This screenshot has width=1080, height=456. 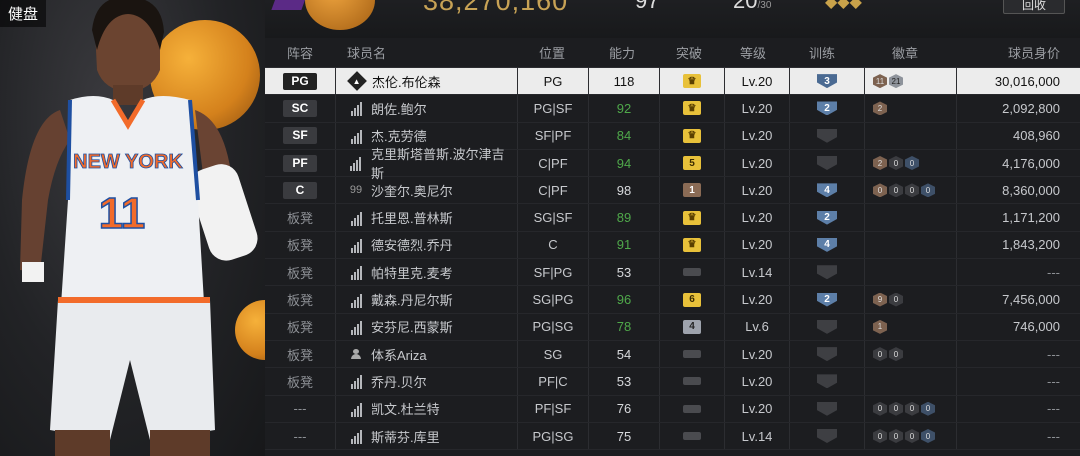 What do you see at coordinates (911, 354) in the screenshot?
I see `badges-cell: 00` at bounding box center [911, 354].